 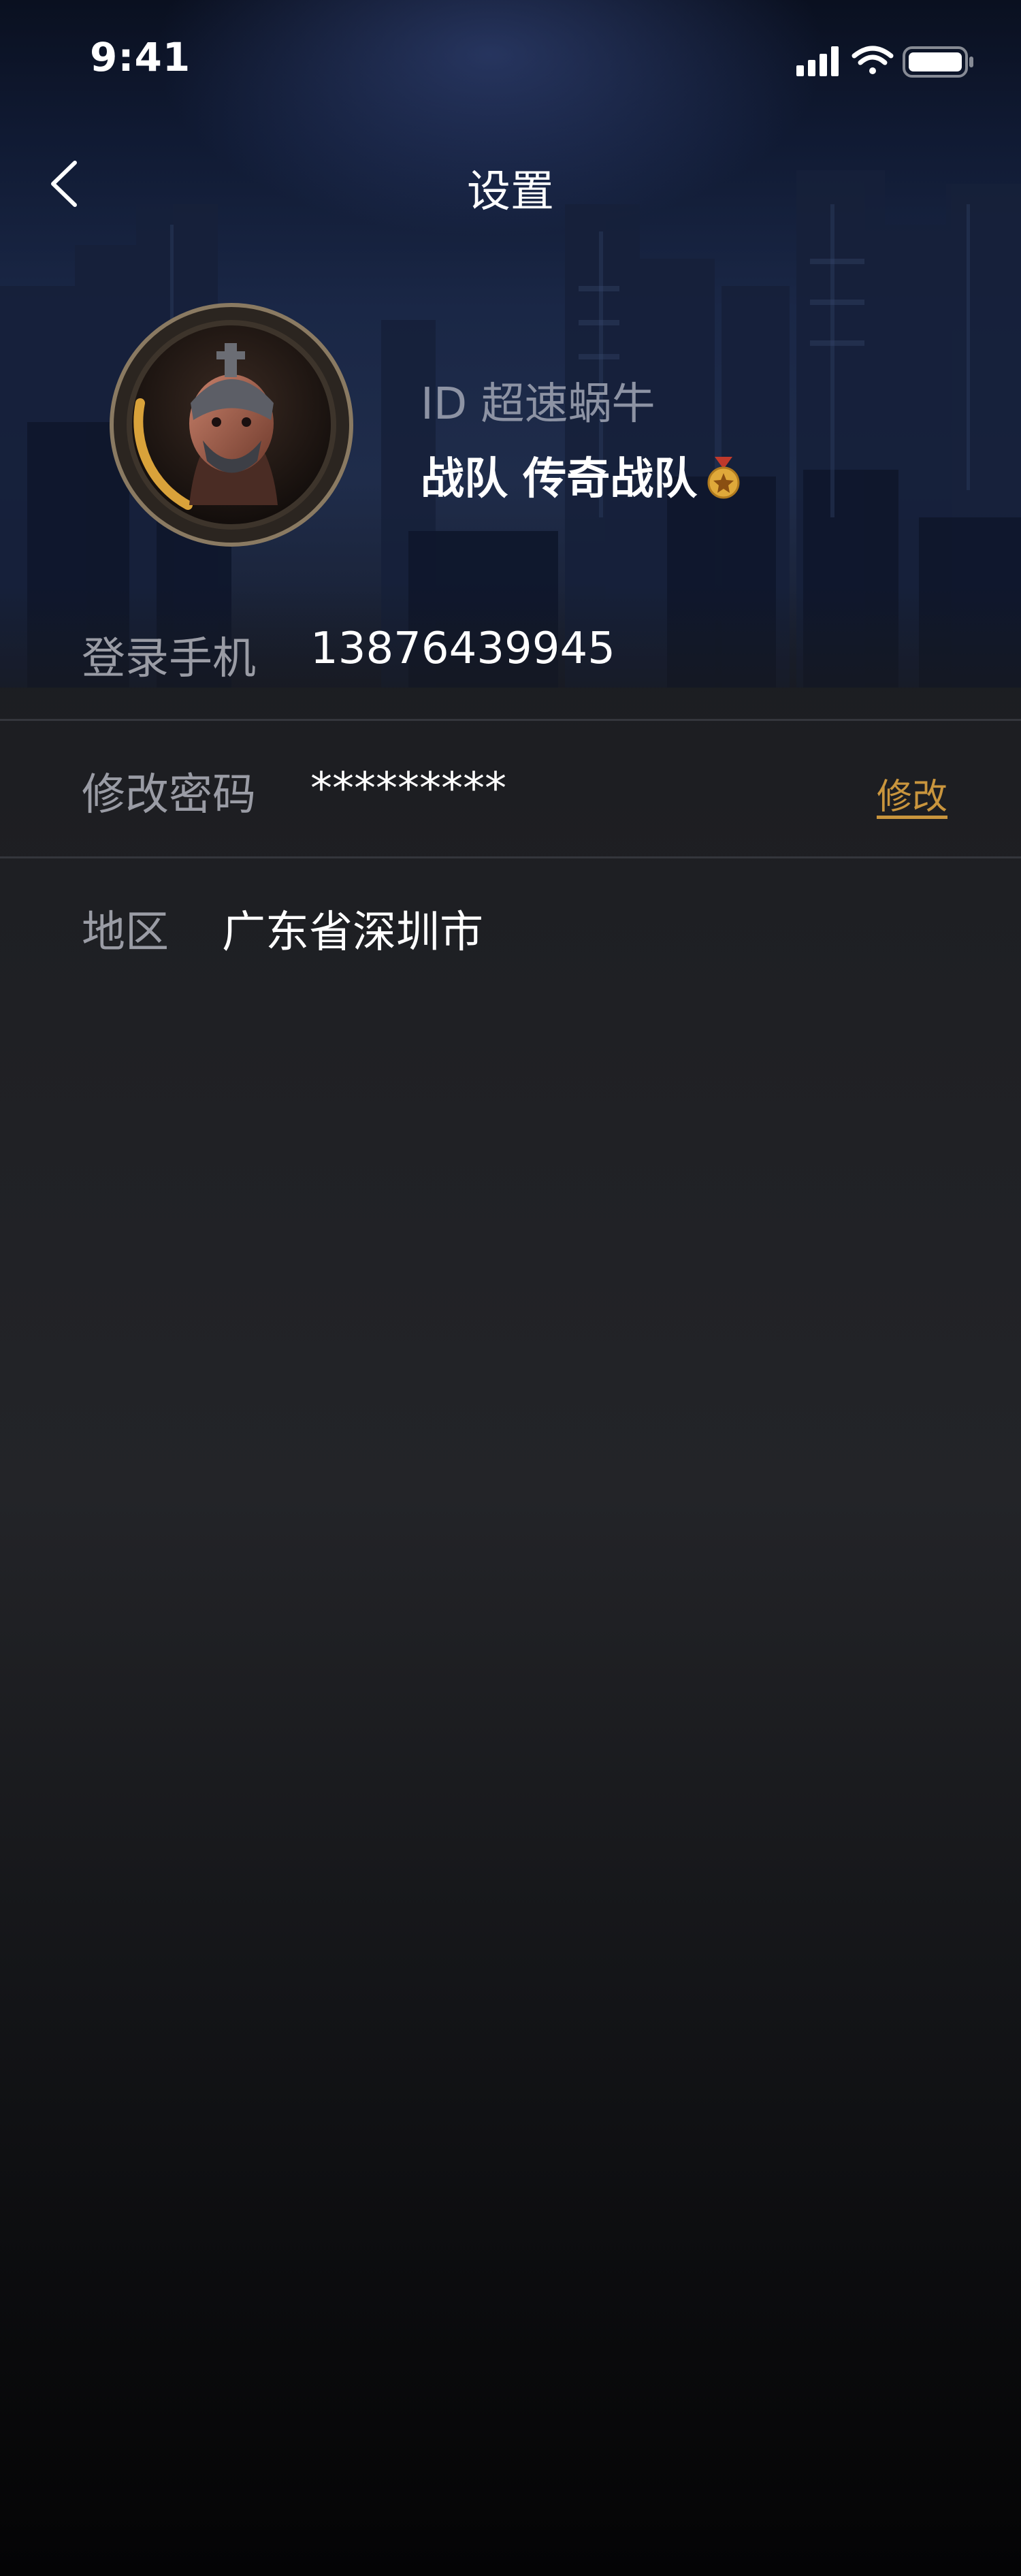 I want to click on region-value: 广东省深圳市, so click(x=352, y=933).